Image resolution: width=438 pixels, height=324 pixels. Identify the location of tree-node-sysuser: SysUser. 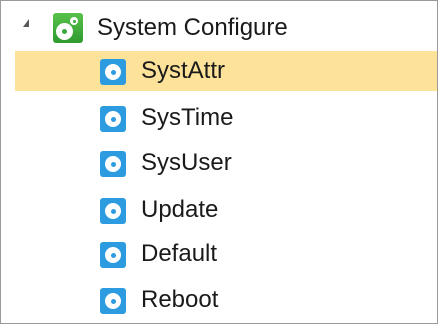
(226, 163).